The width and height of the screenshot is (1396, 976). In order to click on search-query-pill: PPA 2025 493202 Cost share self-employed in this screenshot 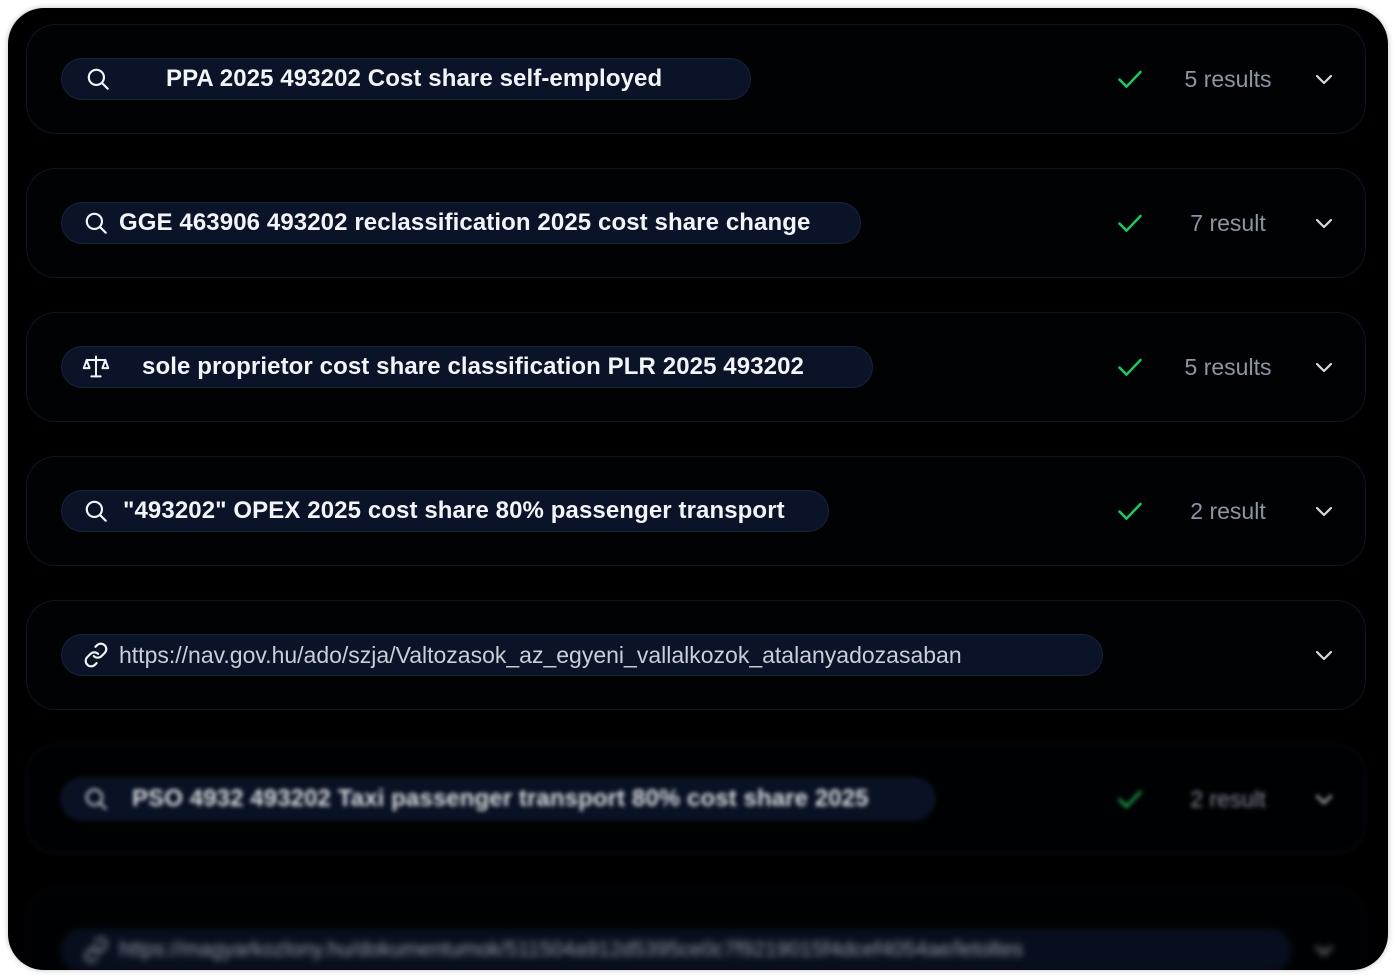, I will do `click(406, 79)`.